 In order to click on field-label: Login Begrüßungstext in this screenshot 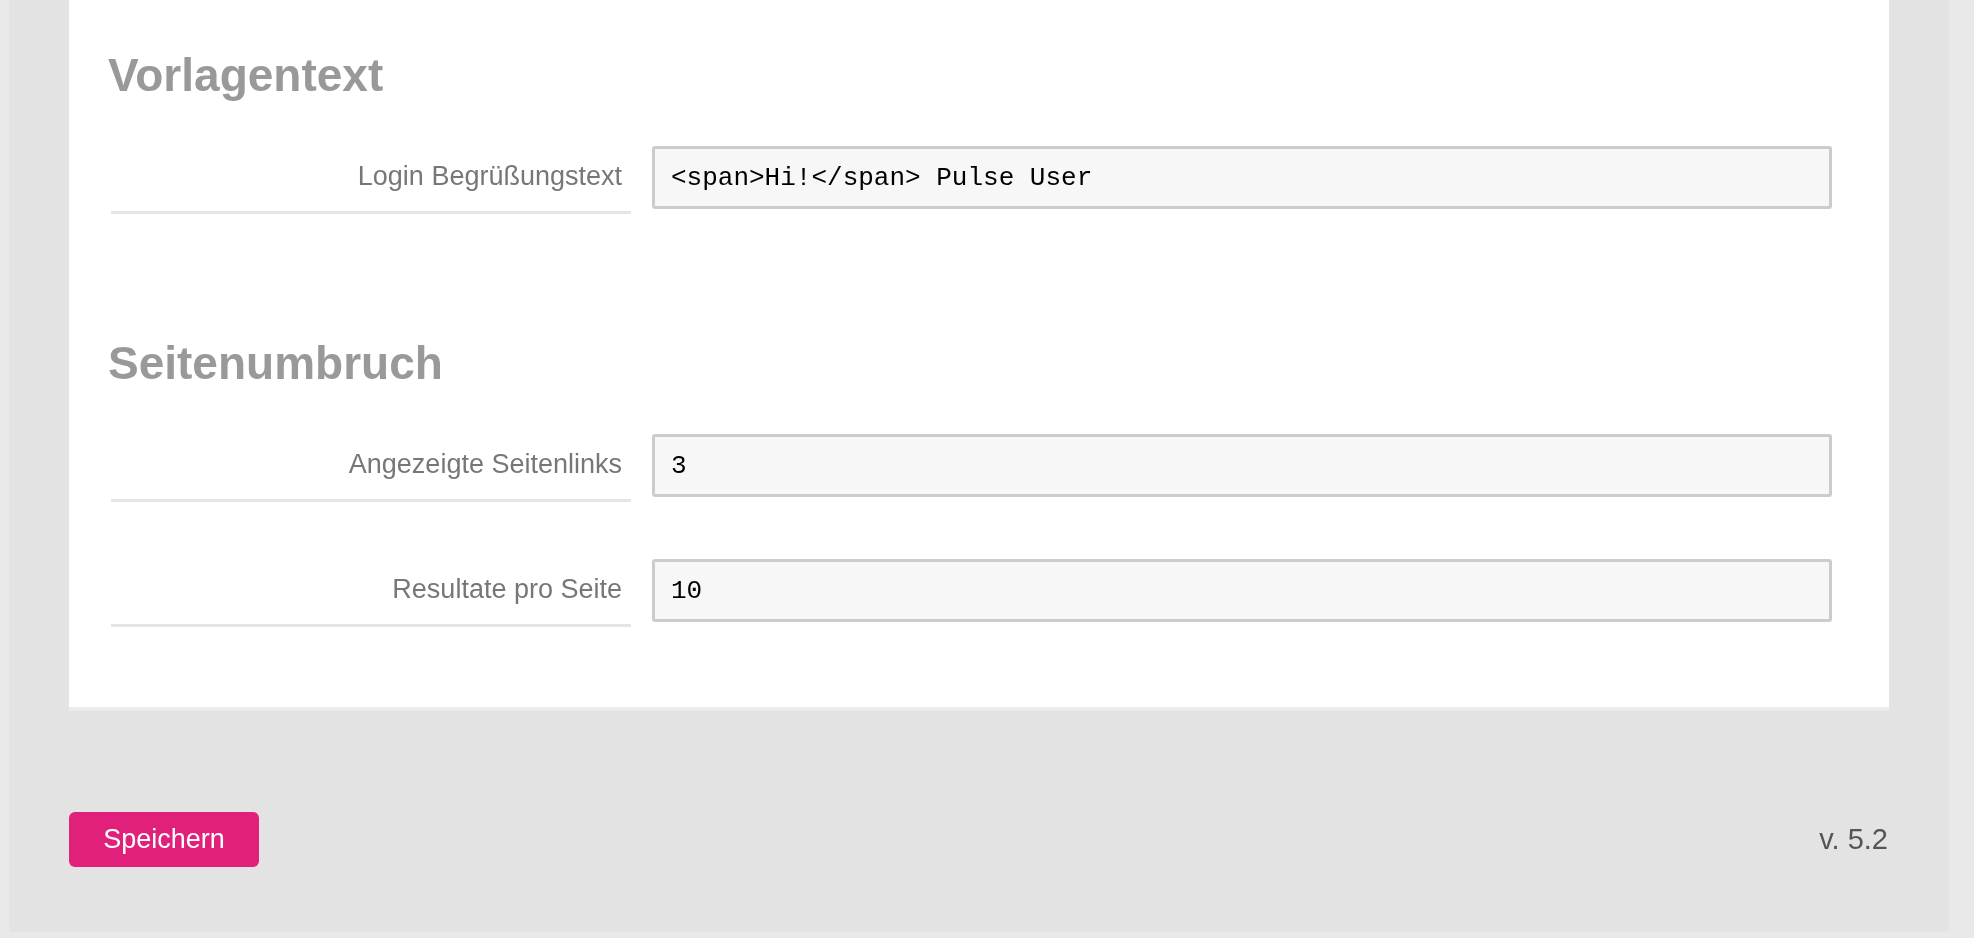, I will do `click(371, 180)`.